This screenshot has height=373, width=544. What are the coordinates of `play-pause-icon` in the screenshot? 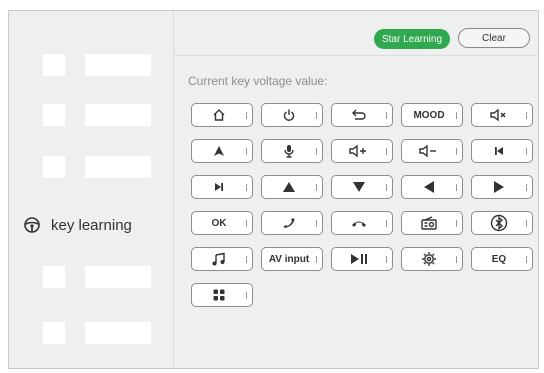 It's located at (359, 259).